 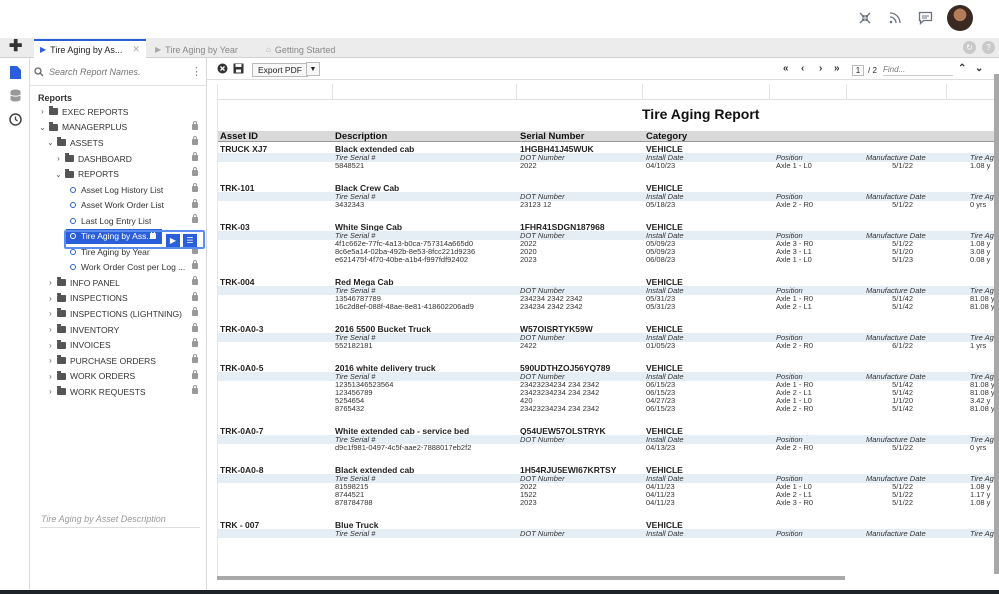 I want to click on tree-item-label: INSPECTIONS, so click(x=99, y=298).